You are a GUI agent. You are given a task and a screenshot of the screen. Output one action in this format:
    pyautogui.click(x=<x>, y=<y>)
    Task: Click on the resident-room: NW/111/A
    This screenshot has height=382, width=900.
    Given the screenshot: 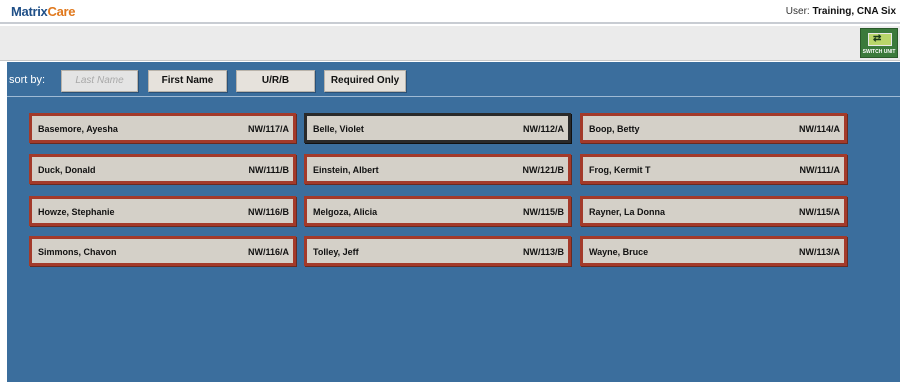 What is the action you would take?
    pyautogui.click(x=819, y=170)
    